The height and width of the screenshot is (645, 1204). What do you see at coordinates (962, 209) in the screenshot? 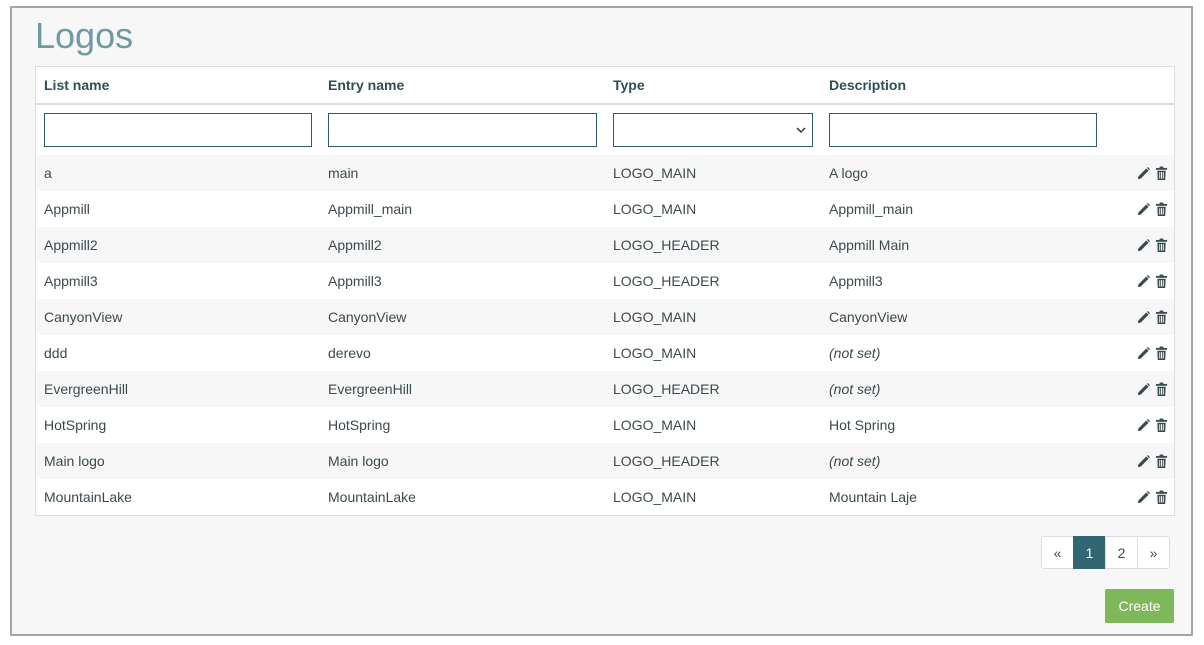
I see `cell-description: Appmill_main` at bounding box center [962, 209].